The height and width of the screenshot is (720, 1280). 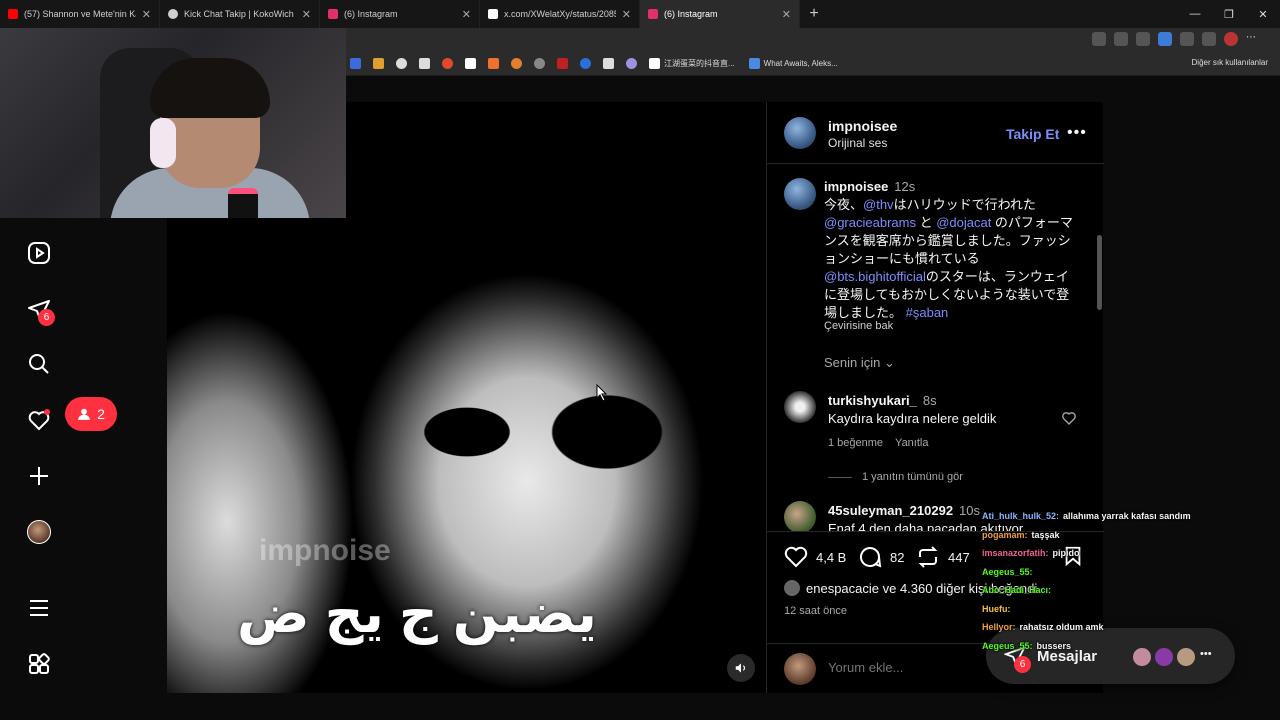 What do you see at coordinates (859, 363) in the screenshot?
I see `sort-dropdown: Senin için ⌄` at bounding box center [859, 363].